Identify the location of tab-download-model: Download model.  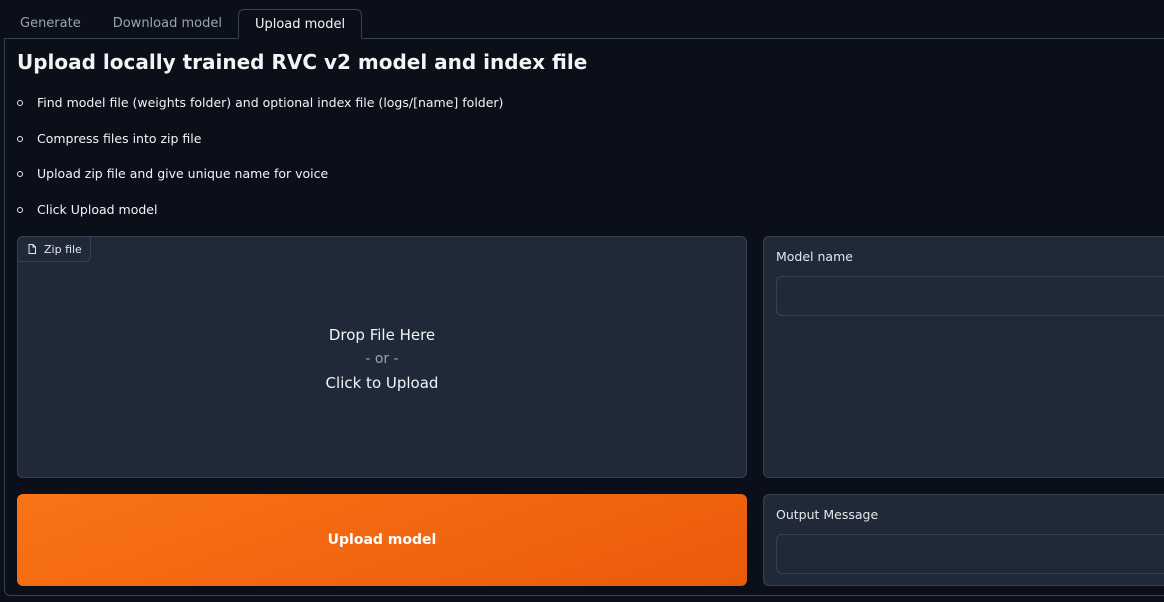
(167, 24).